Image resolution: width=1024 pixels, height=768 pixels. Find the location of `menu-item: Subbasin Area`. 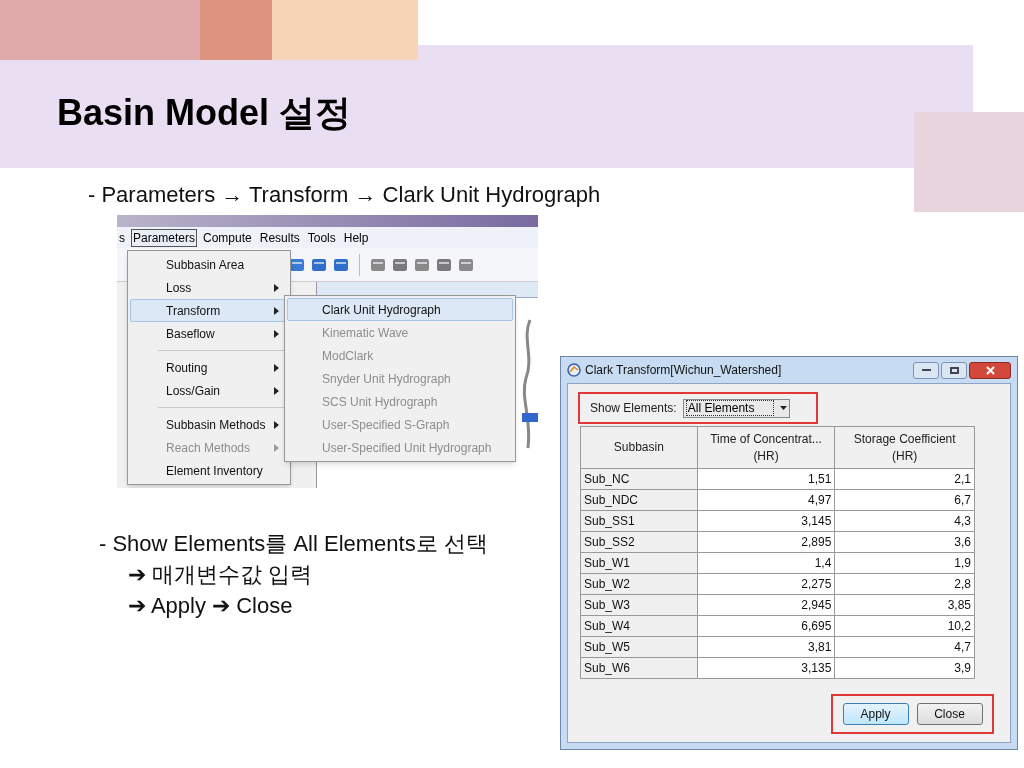

menu-item: Subbasin Area is located at coordinates (209, 264).